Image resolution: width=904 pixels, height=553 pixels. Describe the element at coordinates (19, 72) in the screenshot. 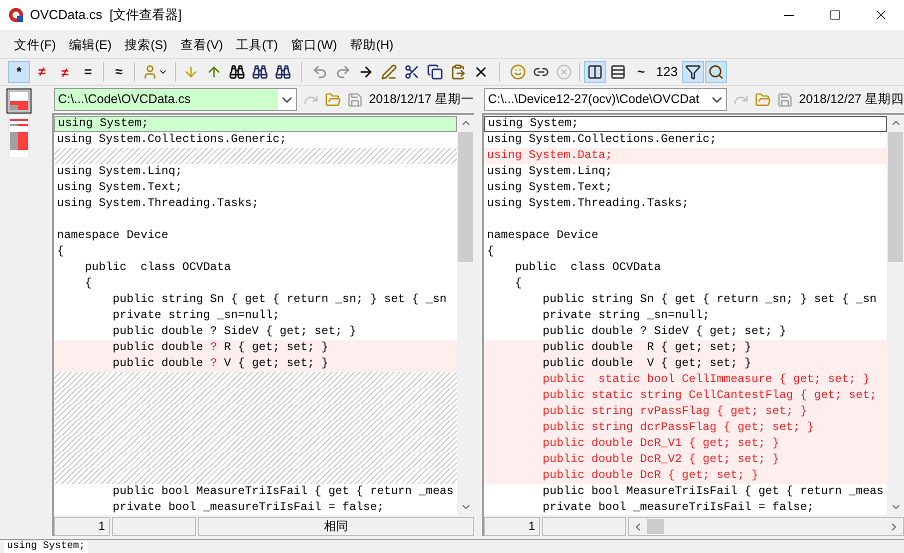

I see `toolbar-button: *` at that location.